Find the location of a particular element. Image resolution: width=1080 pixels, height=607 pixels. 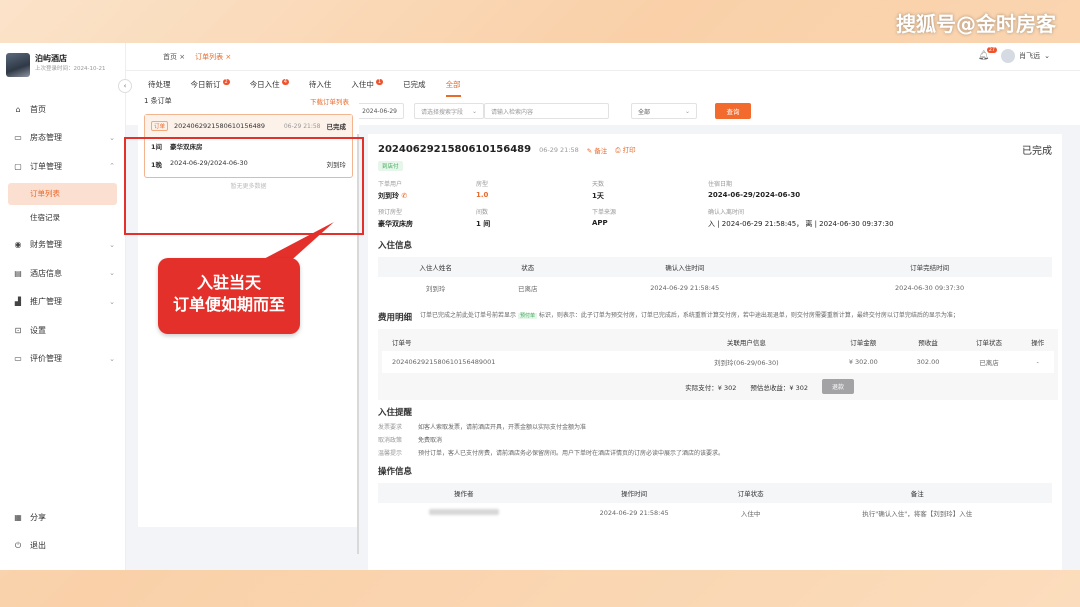

search-field-select: 请选择搜索字段 ⌄ is located at coordinates (449, 111).